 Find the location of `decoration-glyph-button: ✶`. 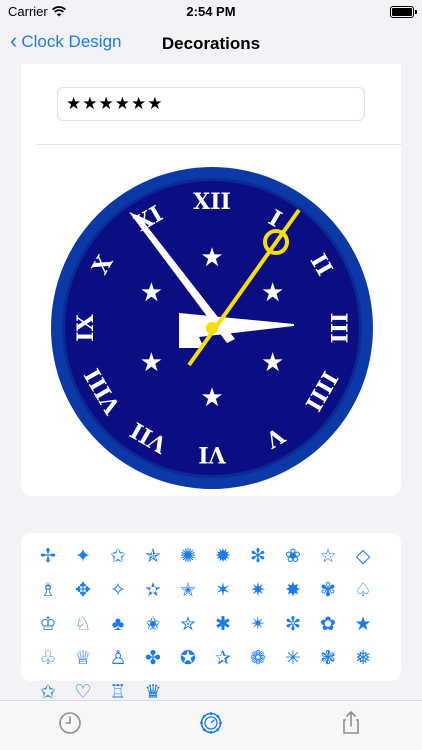

decoration-glyph-button: ✶ is located at coordinates (223, 590).